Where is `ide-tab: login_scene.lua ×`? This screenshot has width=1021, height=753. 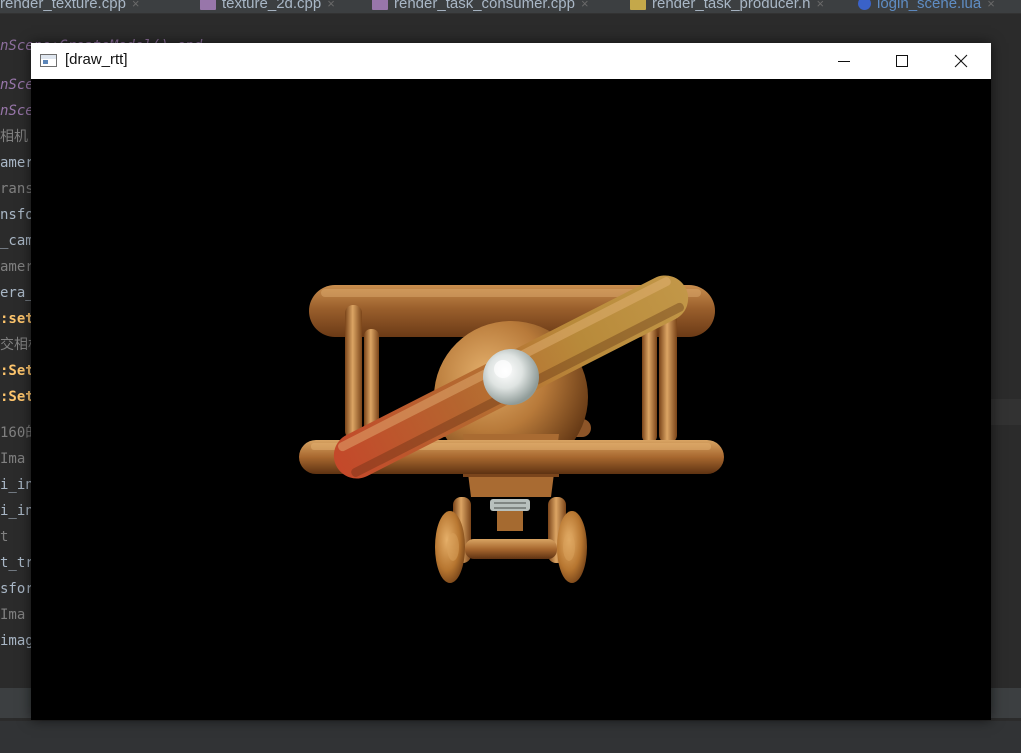 ide-tab: login_scene.lua × is located at coordinates (926, 6).